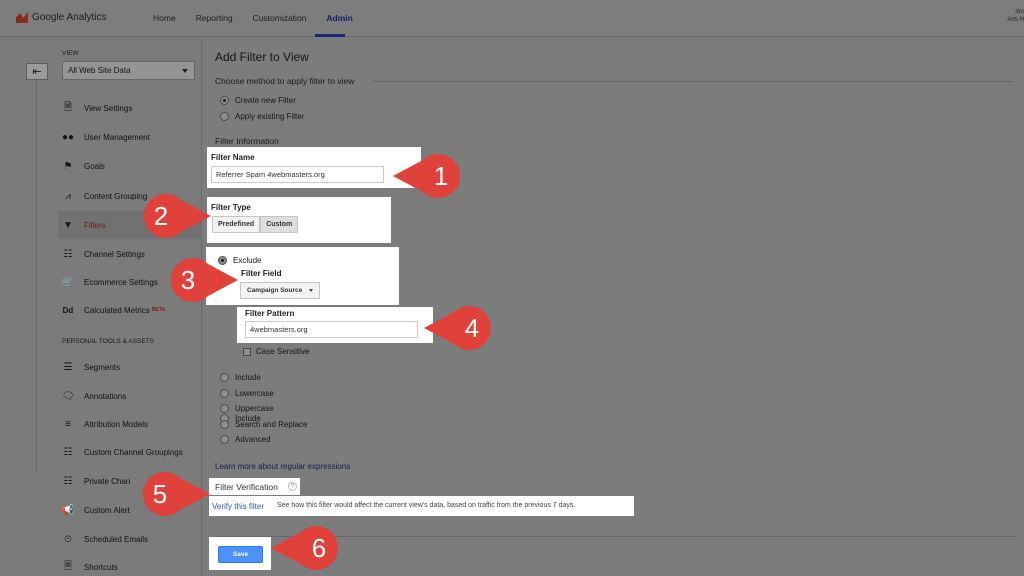 This screenshot has width=1024, height=576. Describe the element at coordinates (1019, 12) in the screenshot. I see `user-name: dro` at that location.